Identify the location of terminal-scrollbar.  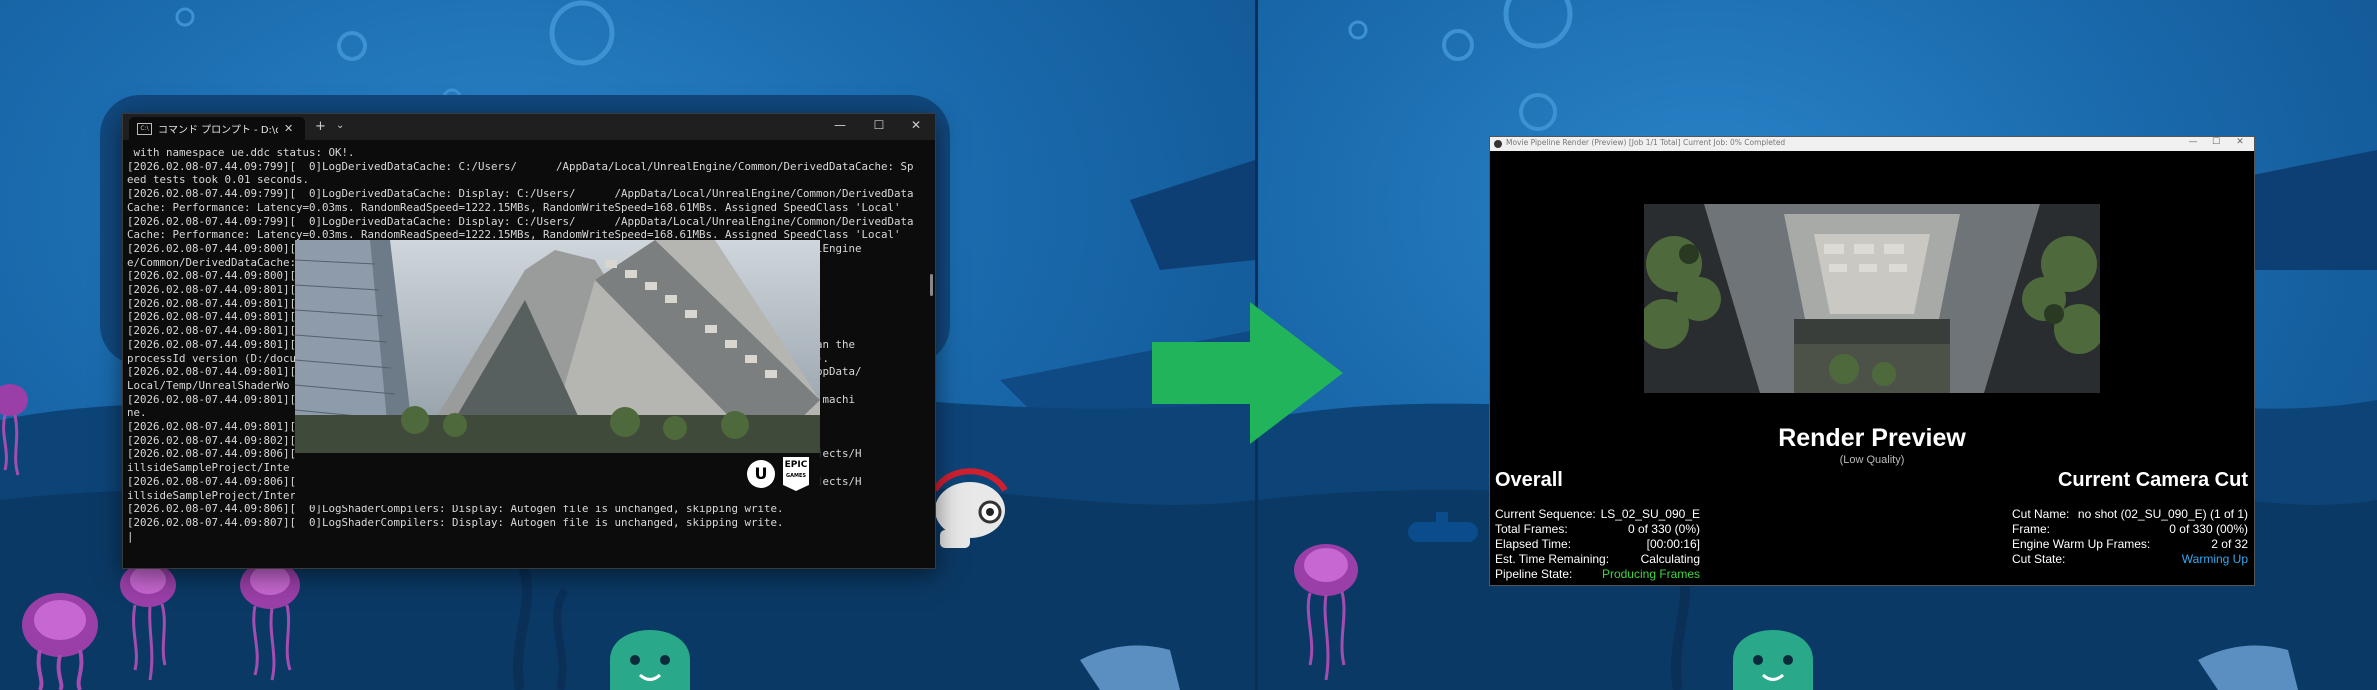
(931, 285).